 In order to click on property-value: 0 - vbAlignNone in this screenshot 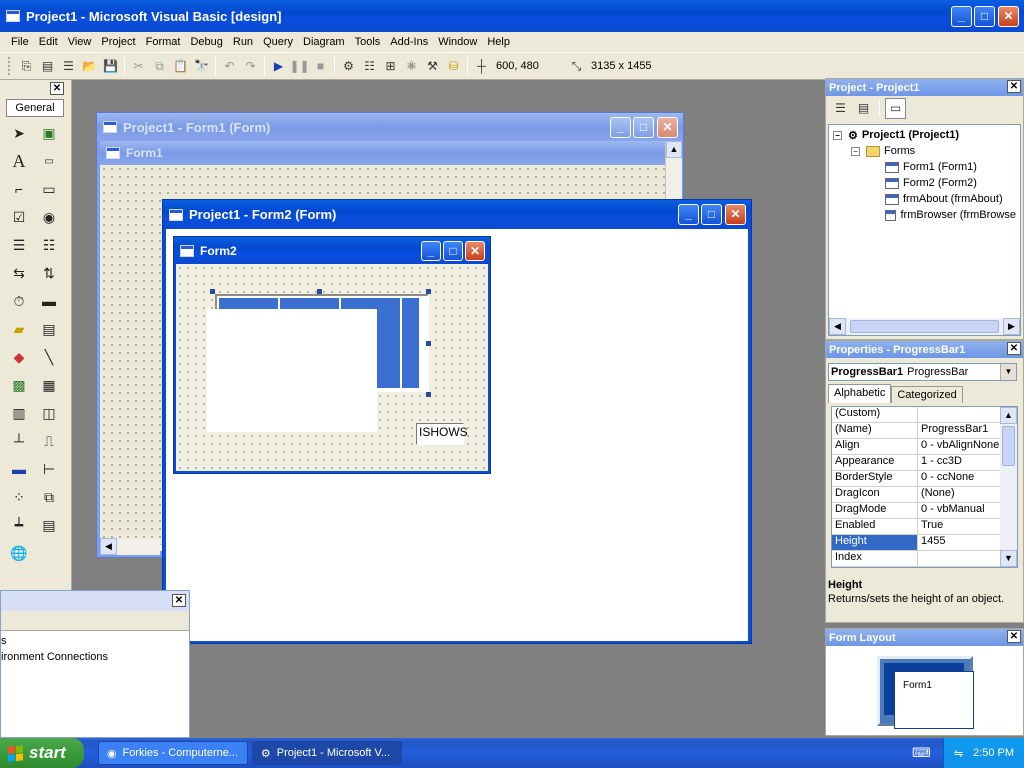, I will do `click(959, 446)`.